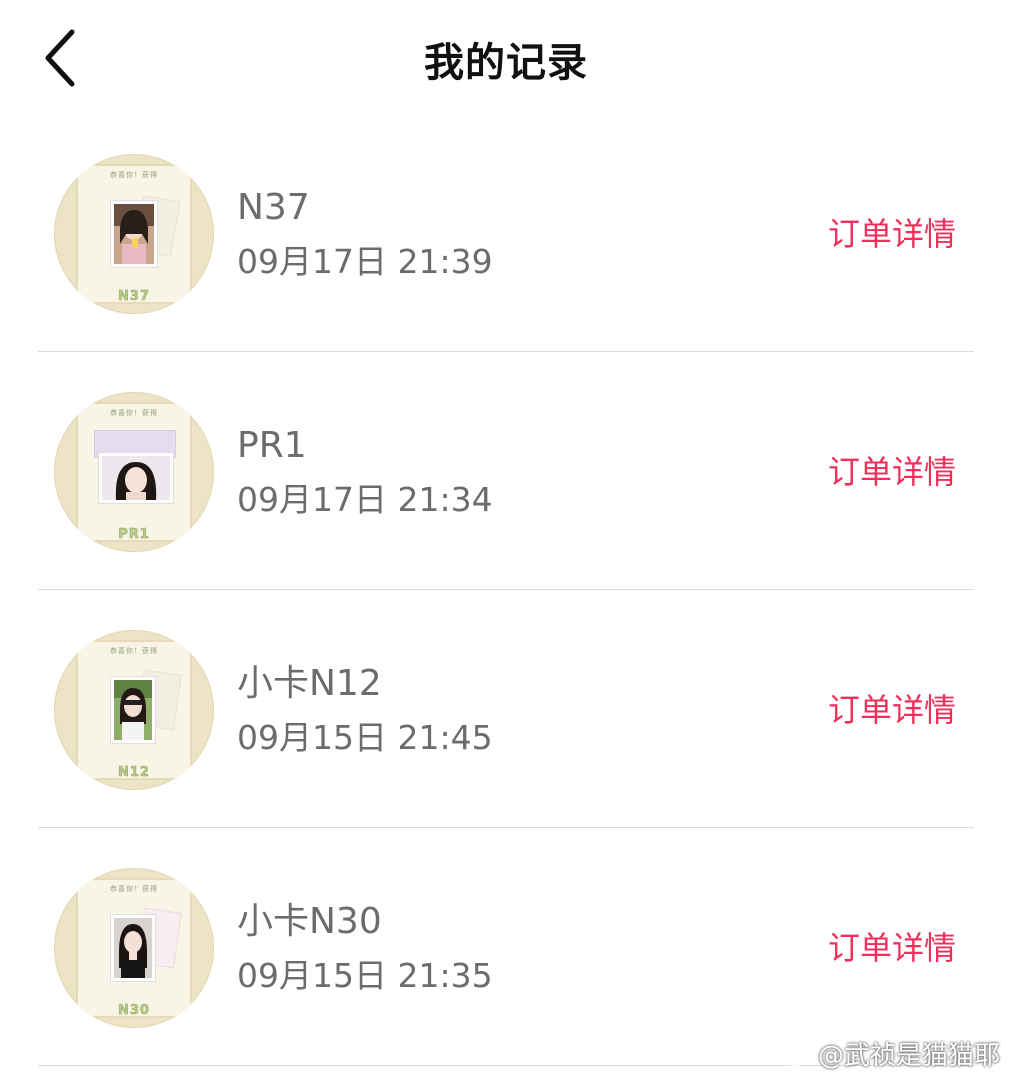 Image resolution: width=1012 pixels, height=1080 pixels. Describe the element at coordinates (309, 921) in the screenshot. I see `record-name: 小卡N30` at that location.